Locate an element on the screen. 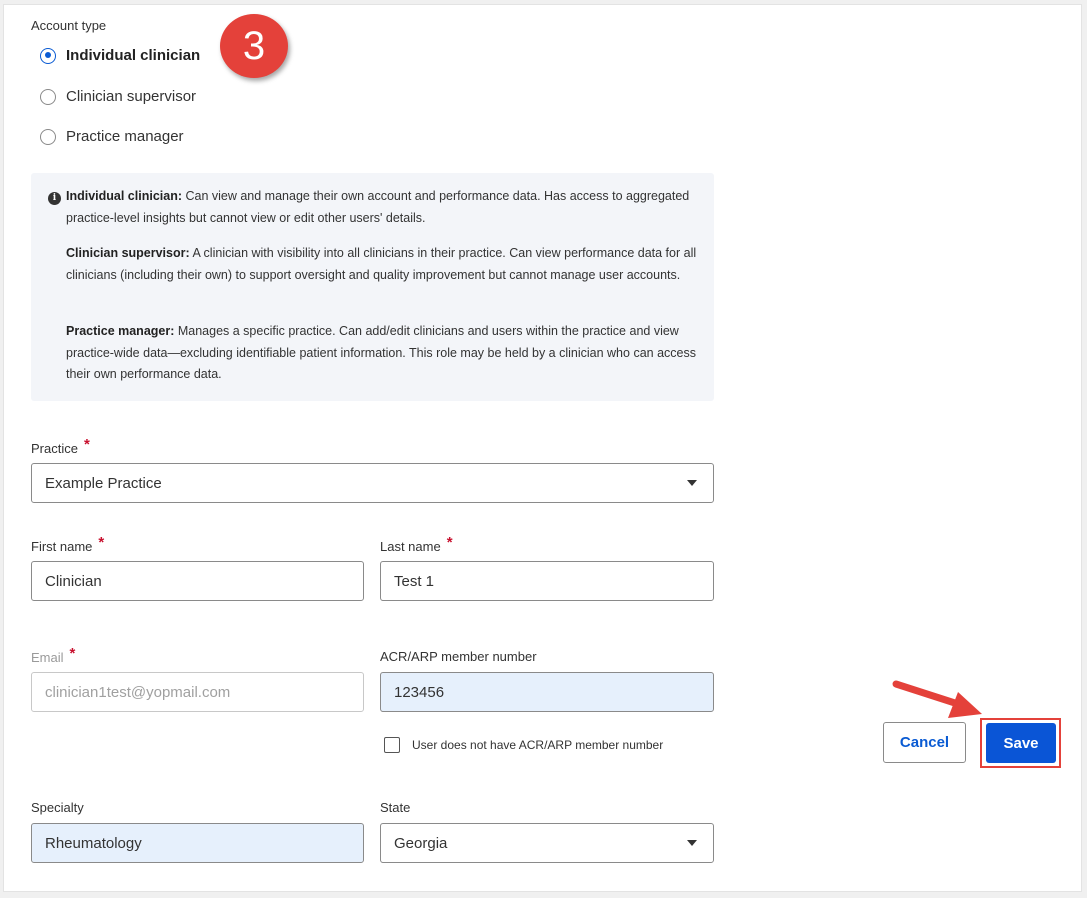 The height and width of the screenshot is (898, 1087). first-name-label-text: First name is located at coordinates (62, 546).